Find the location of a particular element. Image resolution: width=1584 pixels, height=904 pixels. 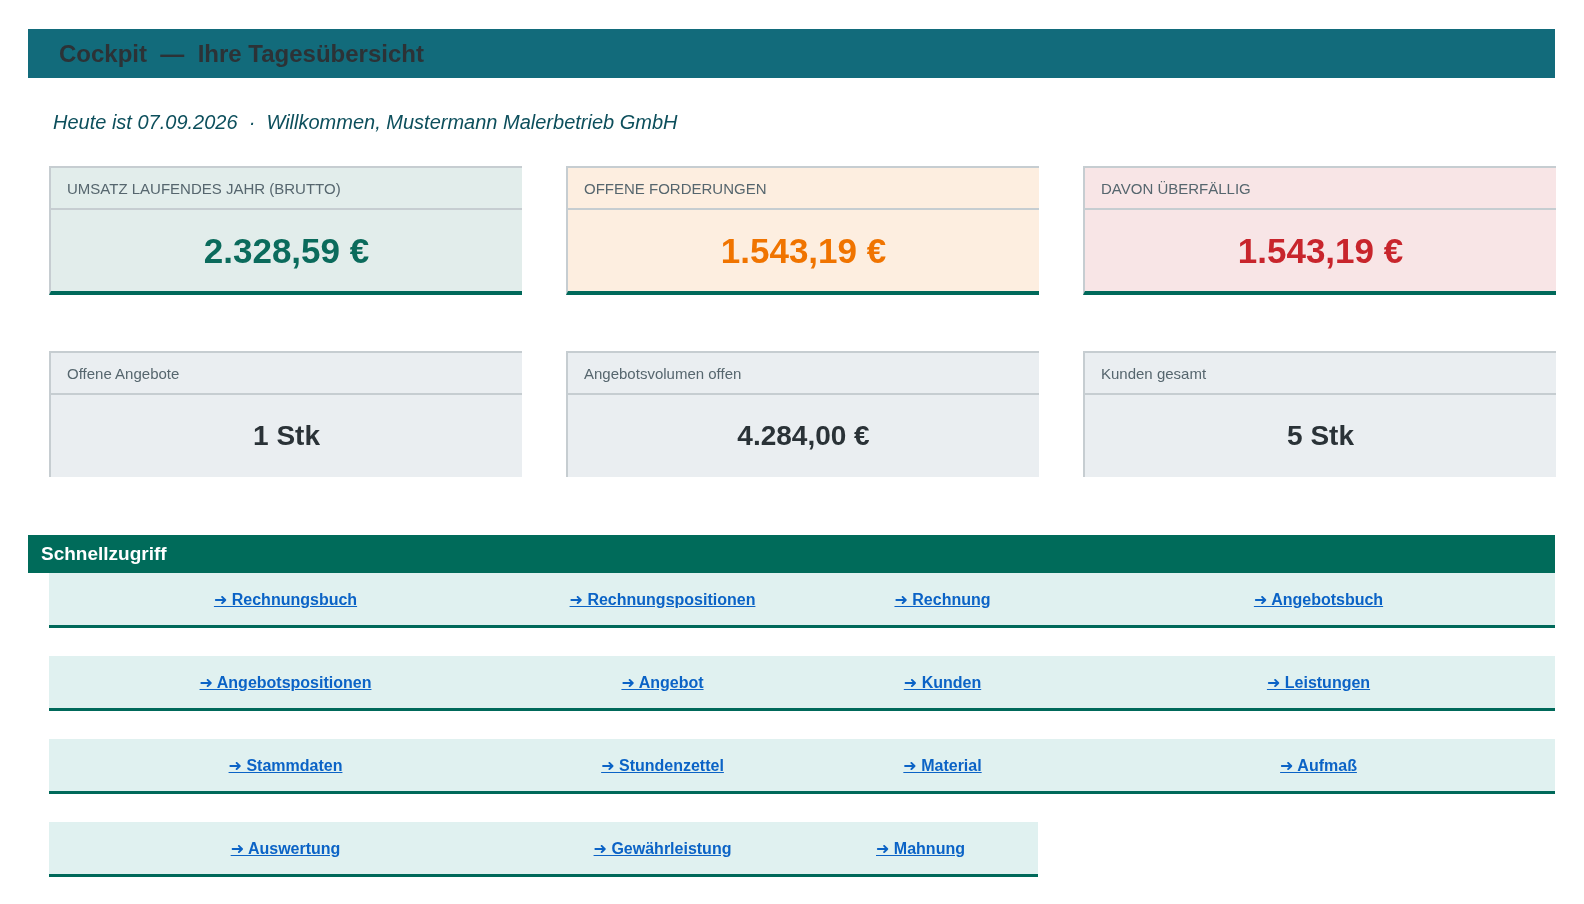

kpi-label: DAVON ÜBERFÄLLIG is located at coordinates (1176, 188).